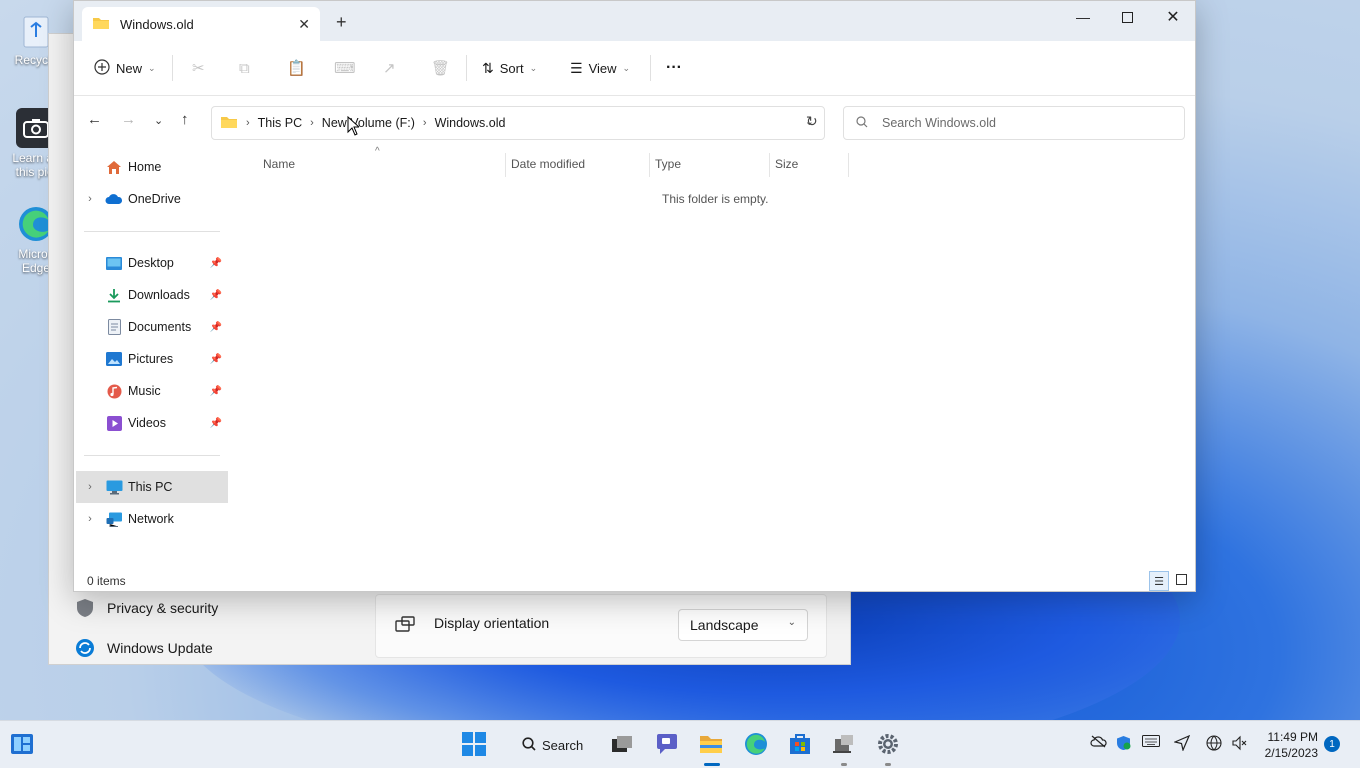 Image resolution: width=1360 pixels, height=768 pixels. Describe the element at coordinates (1151, 742) in the screenshot. I see `keyboard-icon` at that location.